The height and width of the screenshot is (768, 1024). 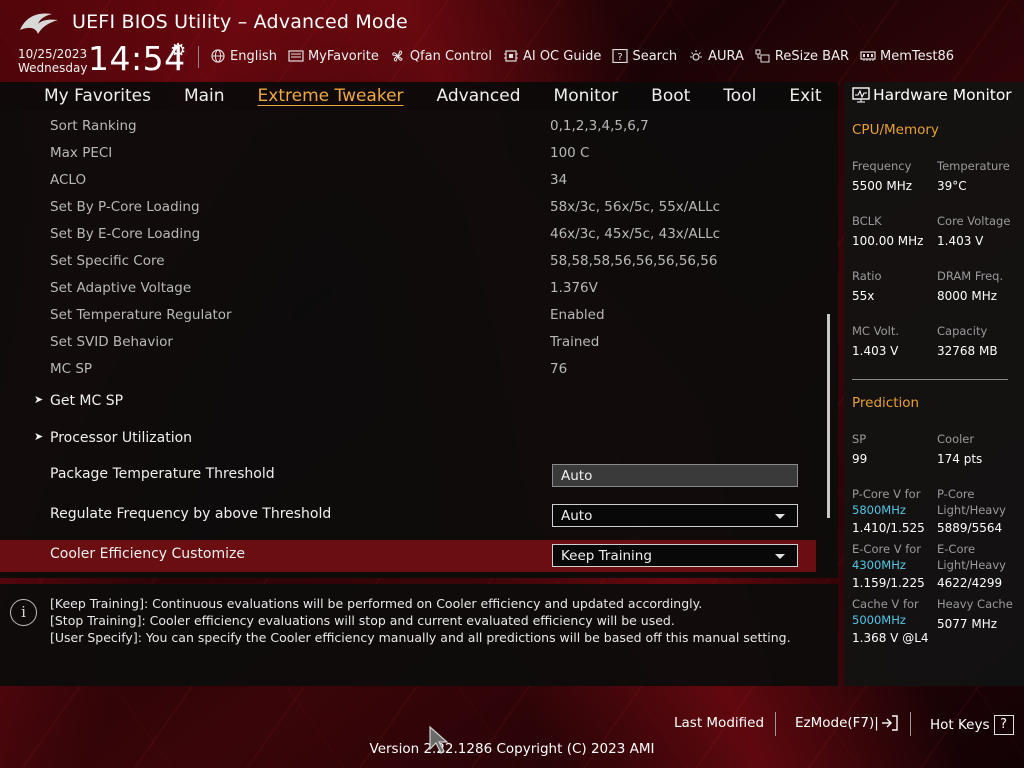 I want to click on tool-ai-oc-guide: AI OC Guide, so click(x=552, y=56).